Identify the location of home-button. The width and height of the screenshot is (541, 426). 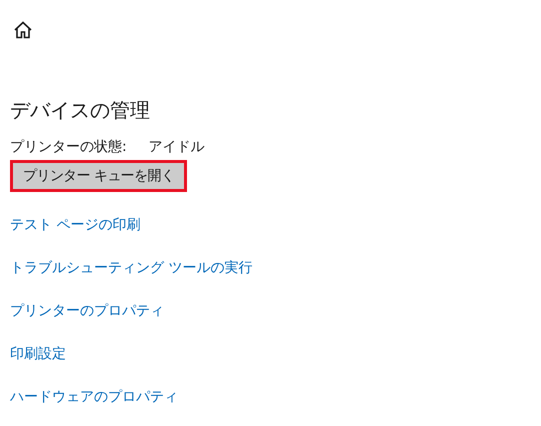
(23, 30).